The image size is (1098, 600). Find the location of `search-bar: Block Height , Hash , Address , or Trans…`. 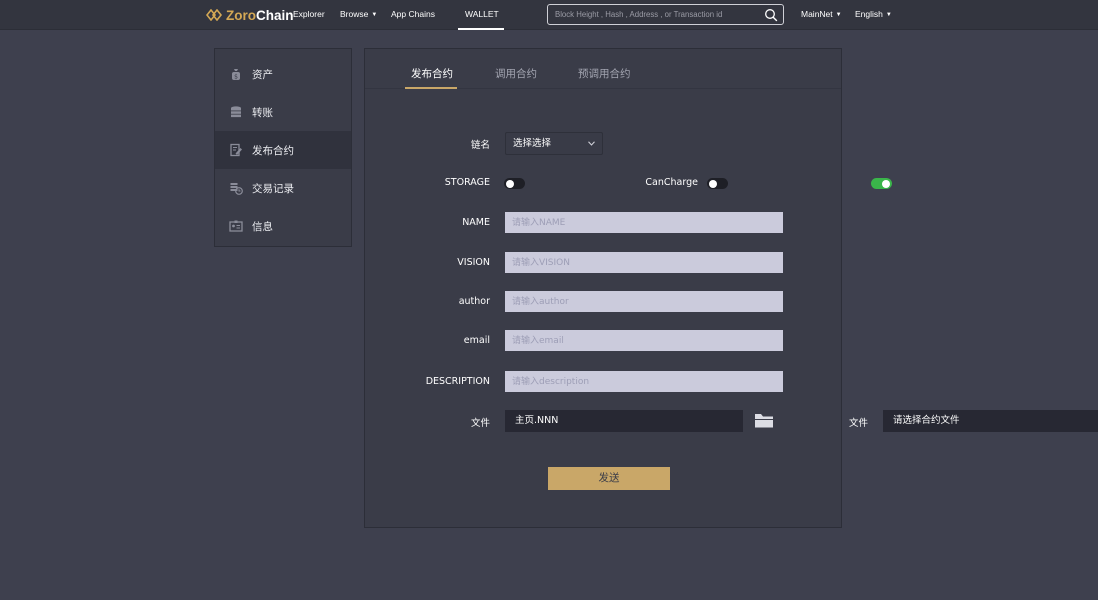

search-bar: Block Height , Hash , Address , or Trans… is located at coordinates (665, 14).